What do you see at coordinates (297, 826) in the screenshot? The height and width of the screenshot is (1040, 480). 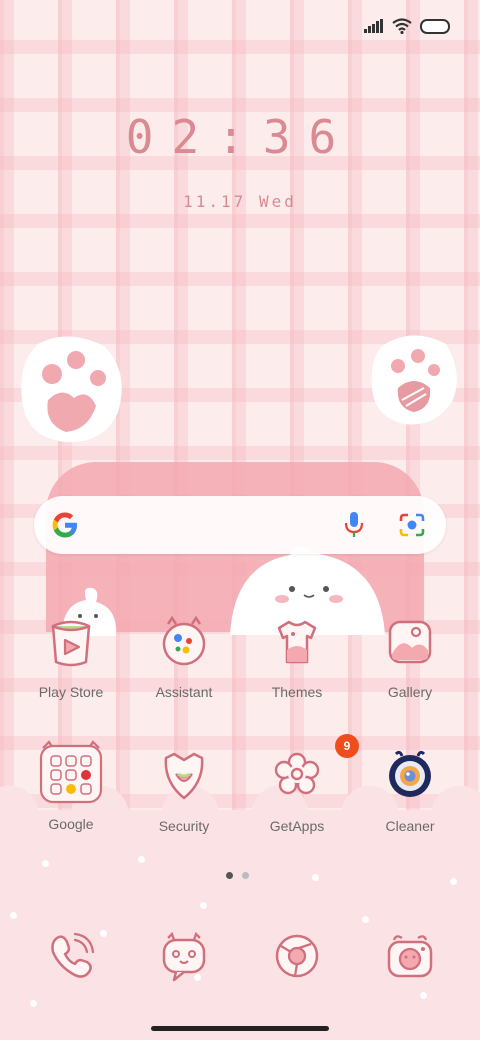 I see `app-label: GetApps` at bounding box center [297, 826].